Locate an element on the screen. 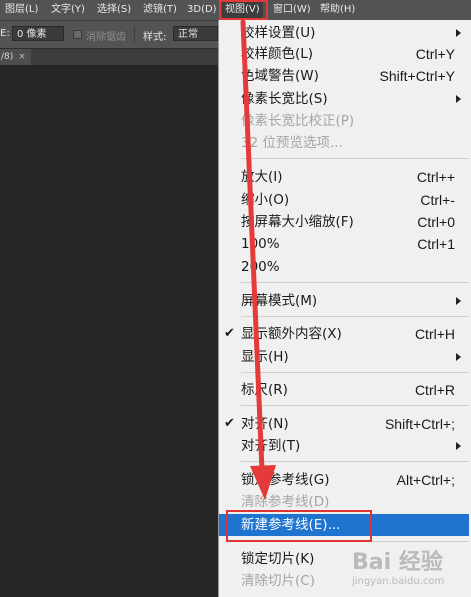 This screenshot has width=471, height=597. annotation-arrow is located at coordinates (258, 259).